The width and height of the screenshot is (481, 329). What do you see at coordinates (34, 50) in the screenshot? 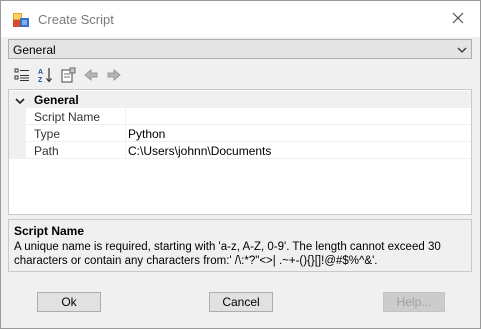
I see `category-dropdown-value: General` at bounding box center [34, 50].